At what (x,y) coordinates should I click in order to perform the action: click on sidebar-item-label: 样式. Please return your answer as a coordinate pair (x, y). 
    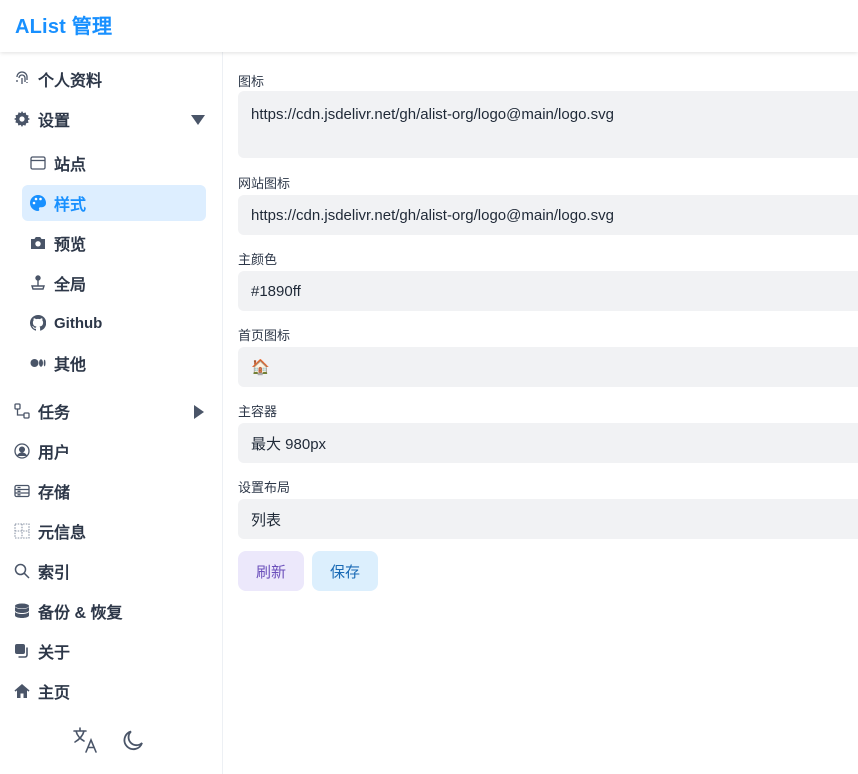
    Looking at the image, I should click on (70, 205).